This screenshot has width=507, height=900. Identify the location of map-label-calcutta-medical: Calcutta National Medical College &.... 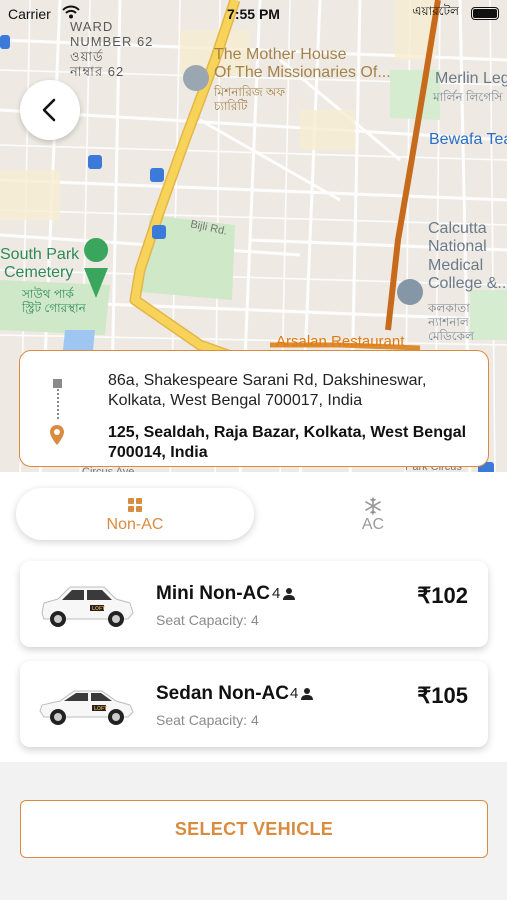
(467, 256).